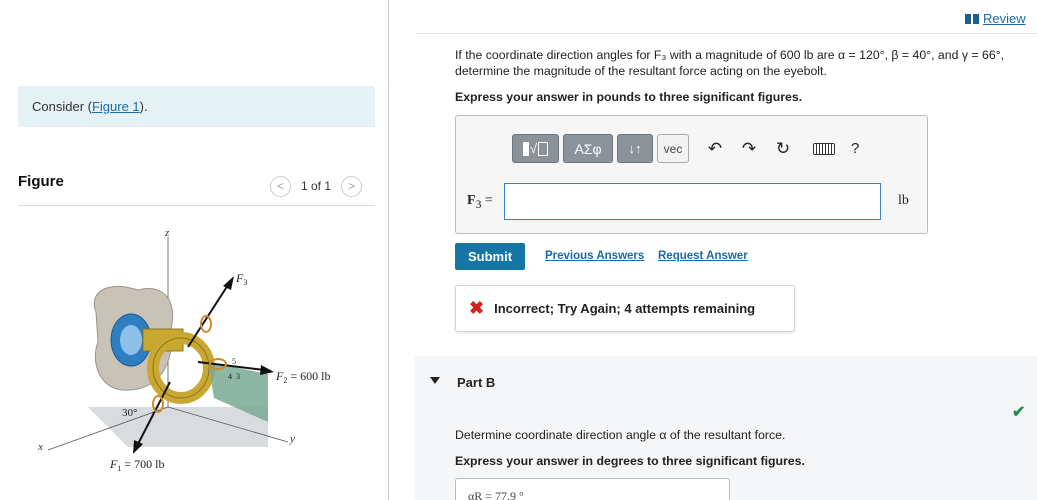  What do you see at coordinates (40, 447) in the screenshot?
I see `x-axis-label: x` at bounding box center [40, 447].